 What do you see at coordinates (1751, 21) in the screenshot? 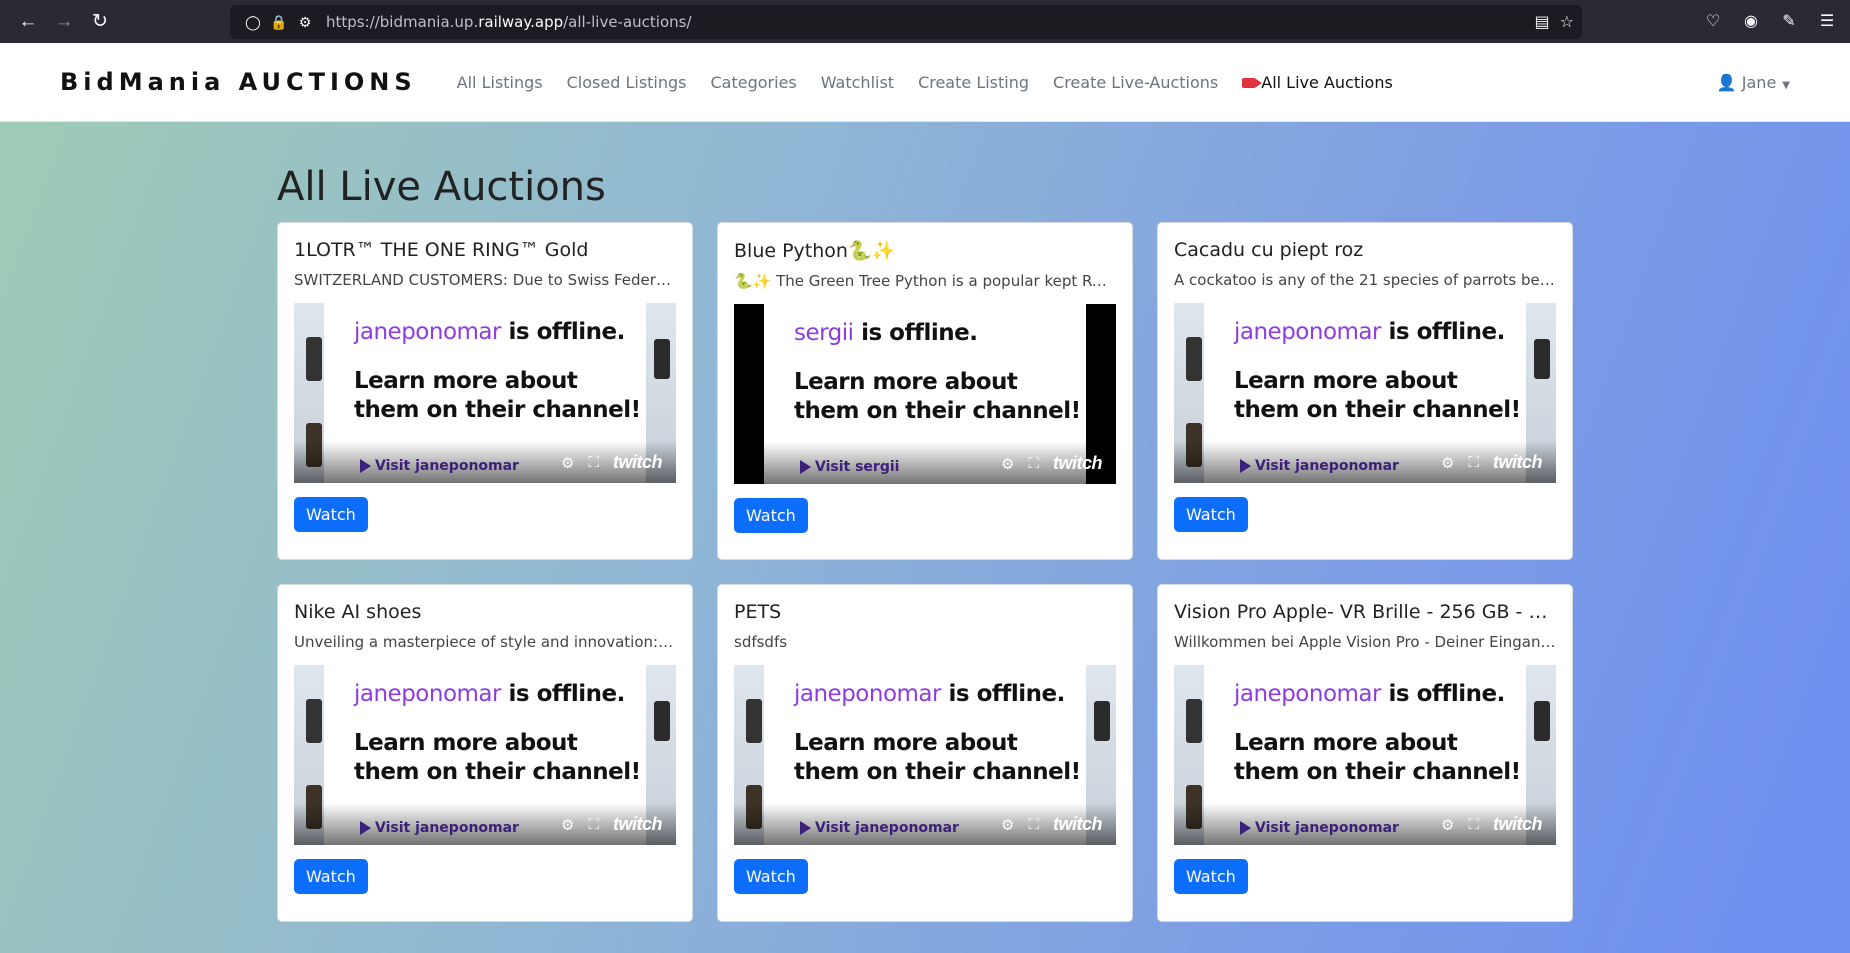
I see `account-icon: ◉` at bounding box center [1751, 21].